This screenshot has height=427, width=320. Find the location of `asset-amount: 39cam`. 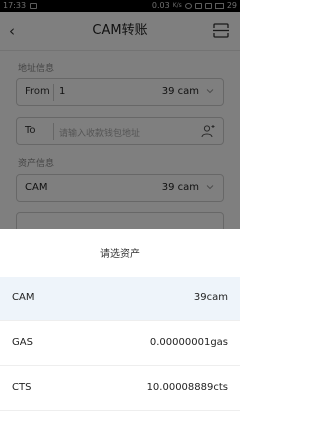

asset-amount: 39cam is located at coordinates (210, 297).